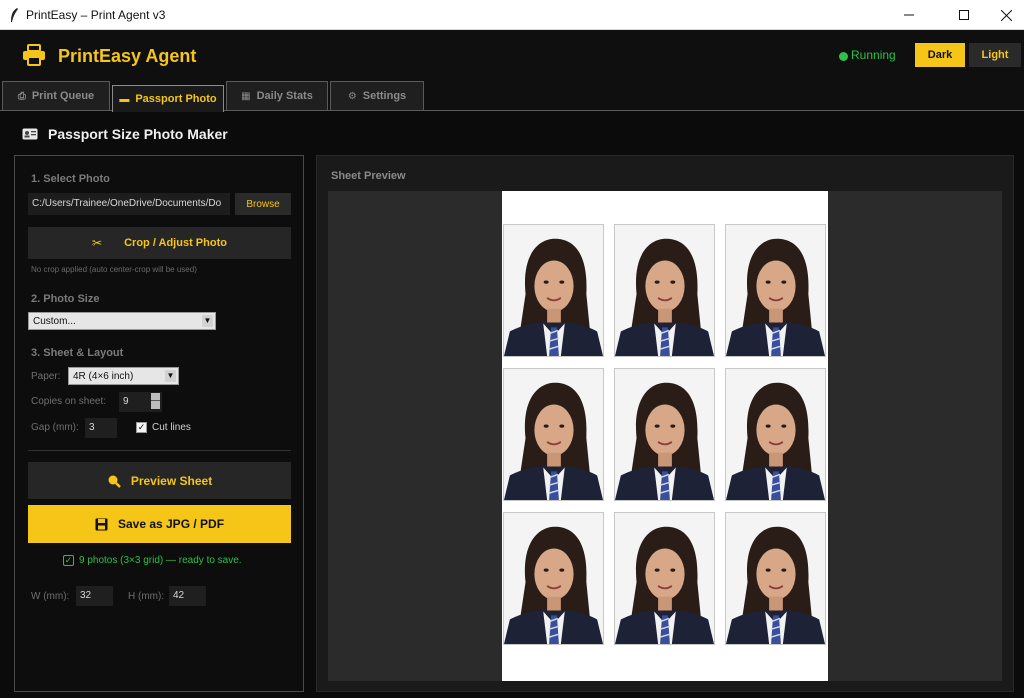 This screenshot has height=698, width=1024. What do you see at coordinates (246, 96) in the screenshot?
I see `chart-icon: ▦` at bounding box center [246, 96].